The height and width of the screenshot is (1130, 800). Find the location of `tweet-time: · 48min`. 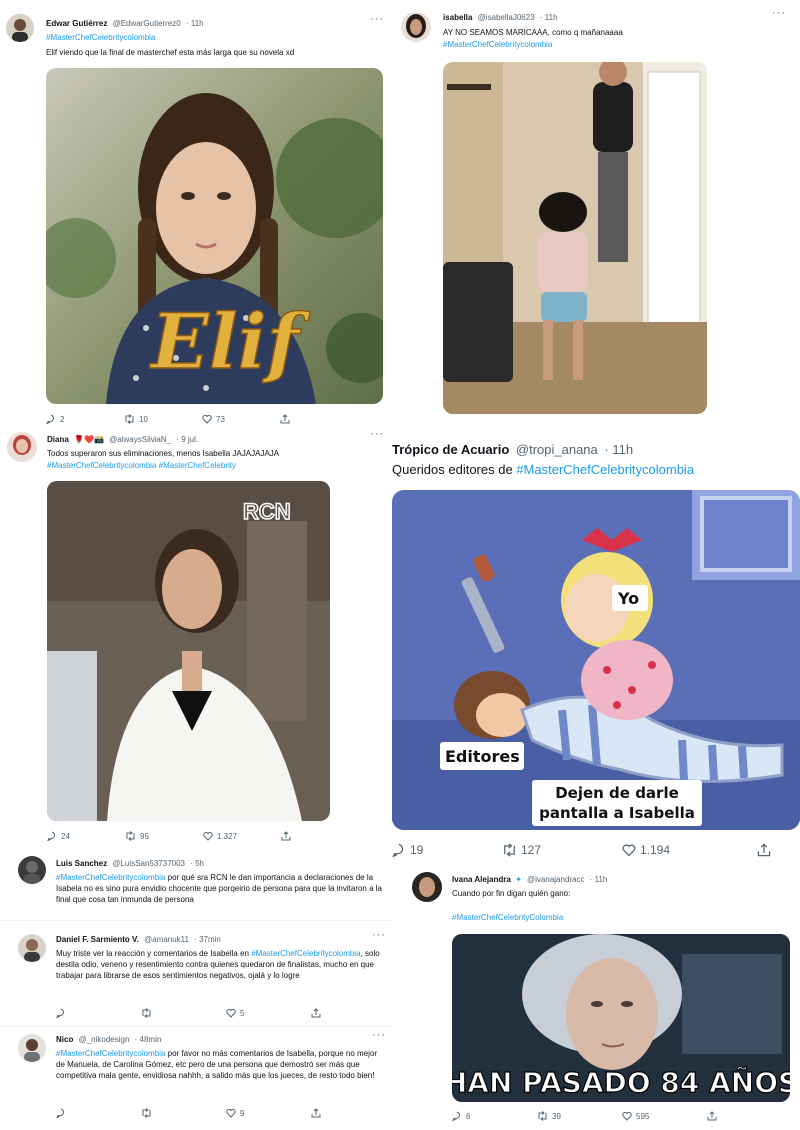

tweet-time: · 48min is located at coordinates (148, 1039).